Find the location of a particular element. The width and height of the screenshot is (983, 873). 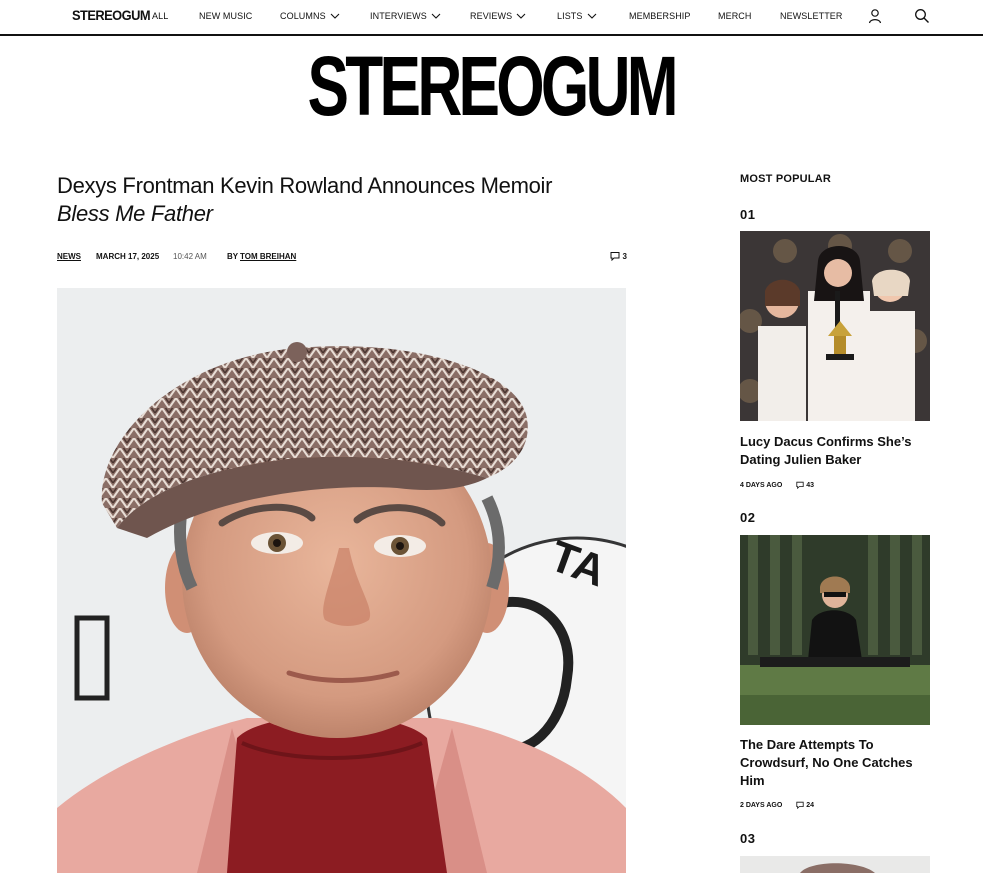

popular-comment-count: 24 is located at coordinates (810, 805).